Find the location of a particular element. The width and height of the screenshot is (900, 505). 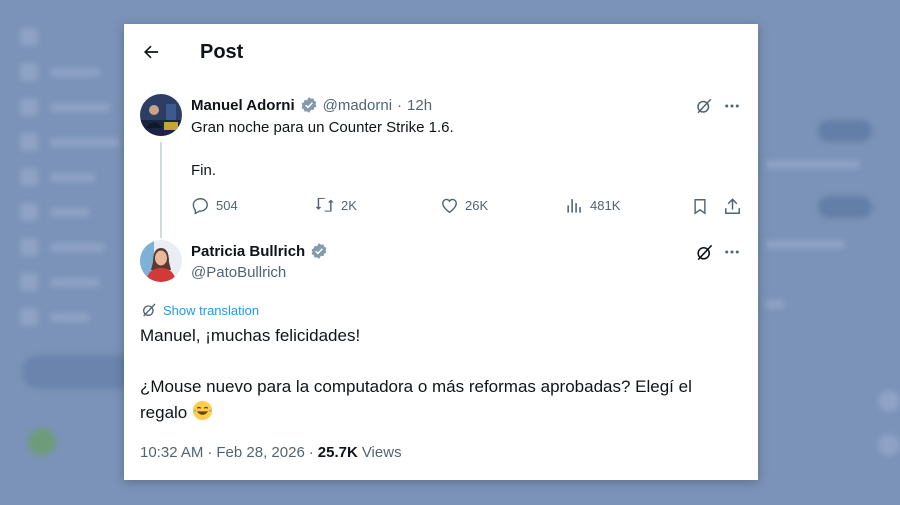

bookmark-button is located at coordinates (700, 206).